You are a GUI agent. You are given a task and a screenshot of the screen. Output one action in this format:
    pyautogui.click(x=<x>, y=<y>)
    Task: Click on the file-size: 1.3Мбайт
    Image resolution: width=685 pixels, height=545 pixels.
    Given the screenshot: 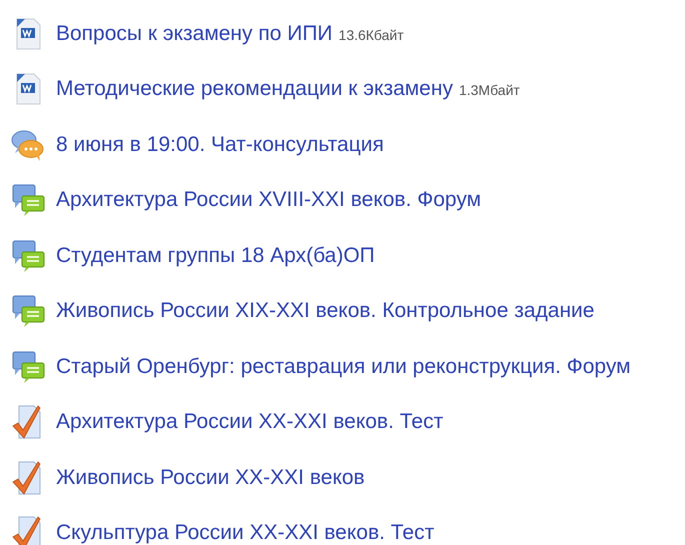 What is the action you would take?
    pyautogui.click(x=489, y=90)
    